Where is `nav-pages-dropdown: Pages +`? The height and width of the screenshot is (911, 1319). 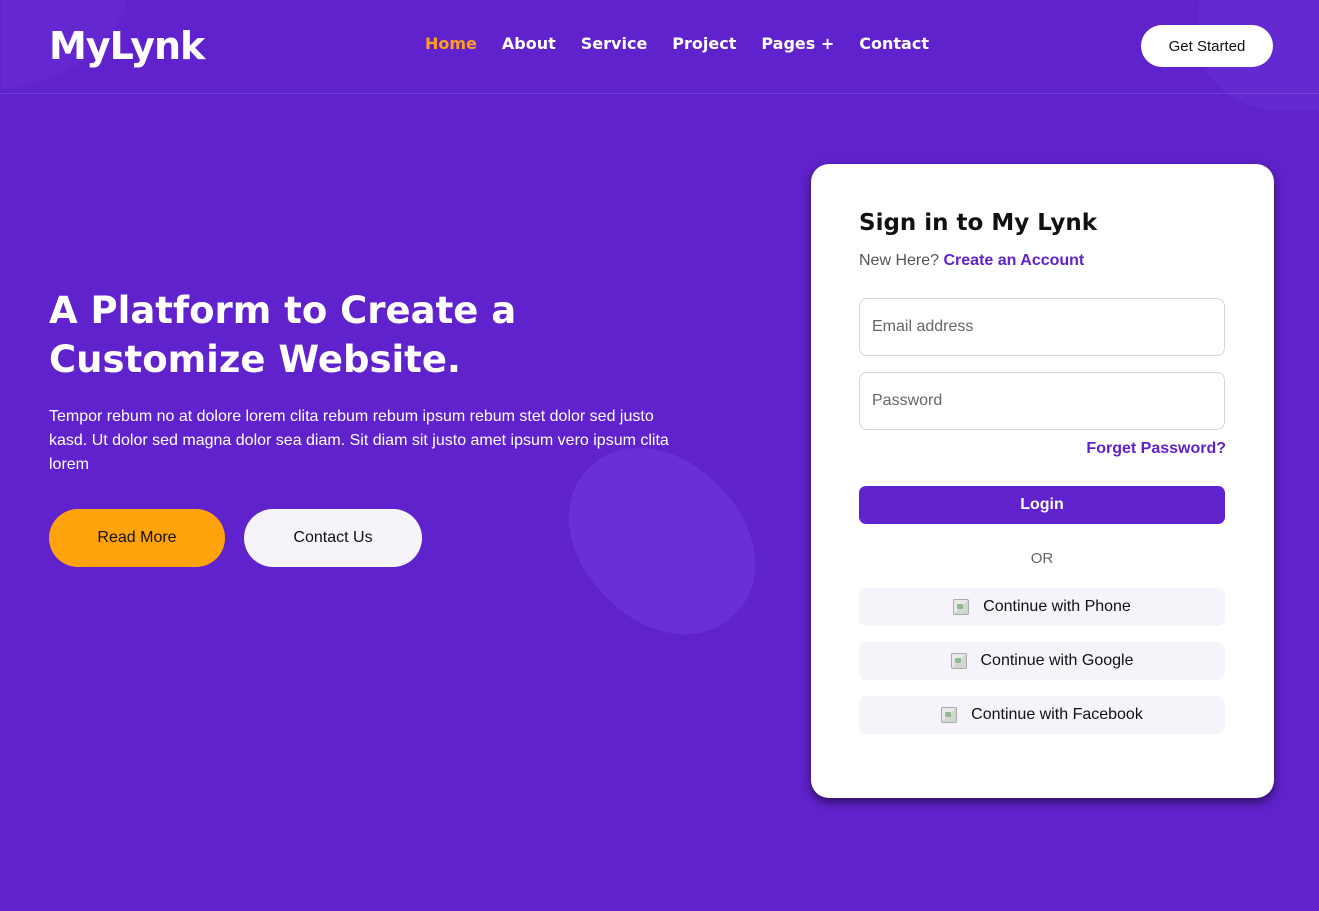 nav-pages-dropdown: Pages + is located at coordinates (797, 43).